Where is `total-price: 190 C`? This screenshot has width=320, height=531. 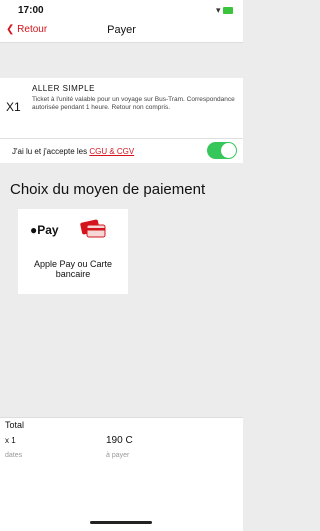 total-price: 190 C is located at coordinates (119, 440).